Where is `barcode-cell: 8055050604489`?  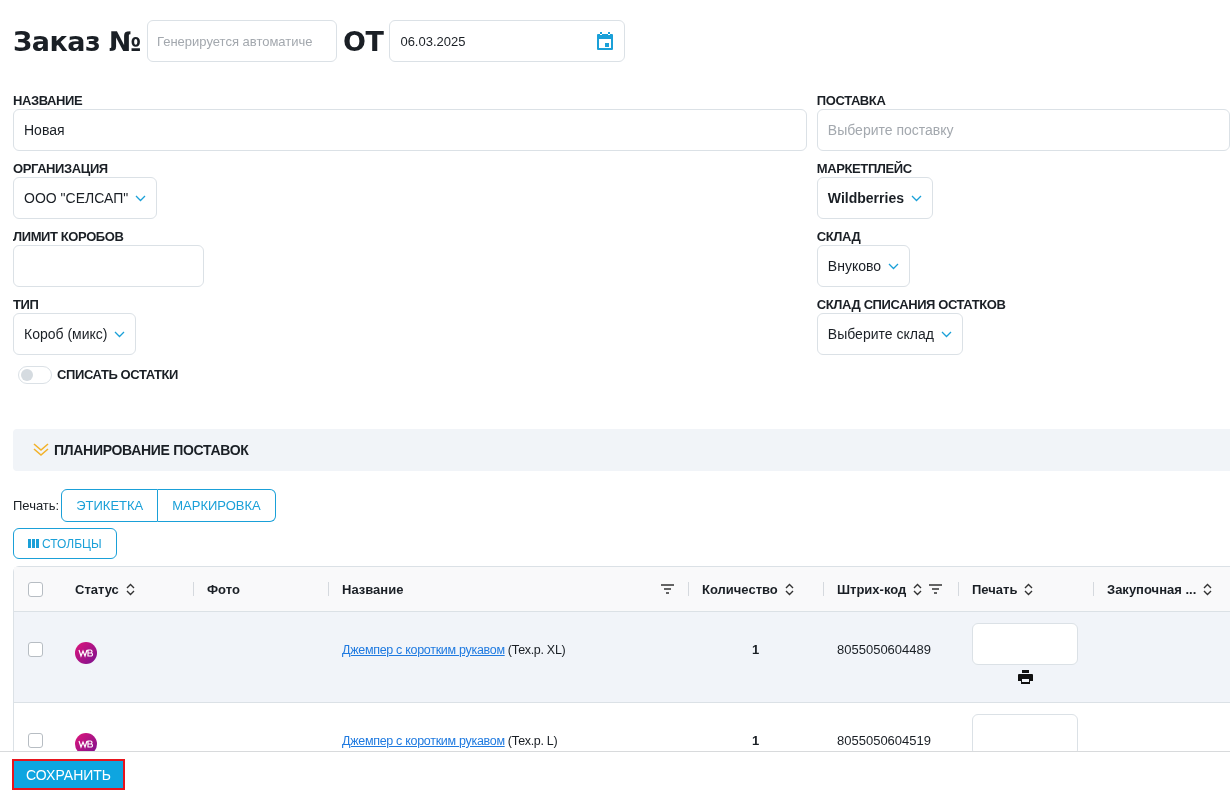 barcode-cell: 8055050604489 is located at coordinates (884, 650).